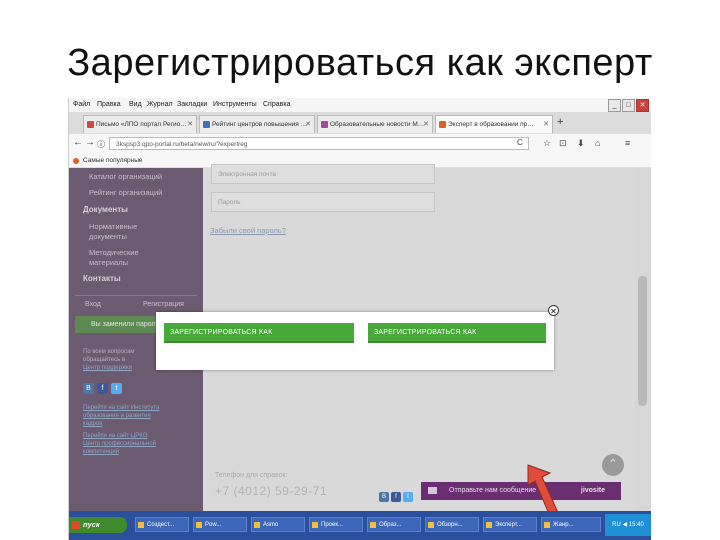  Describe the element at coordinates (614, 105) in the screenshot. I see `minimize-button: _` at that location.